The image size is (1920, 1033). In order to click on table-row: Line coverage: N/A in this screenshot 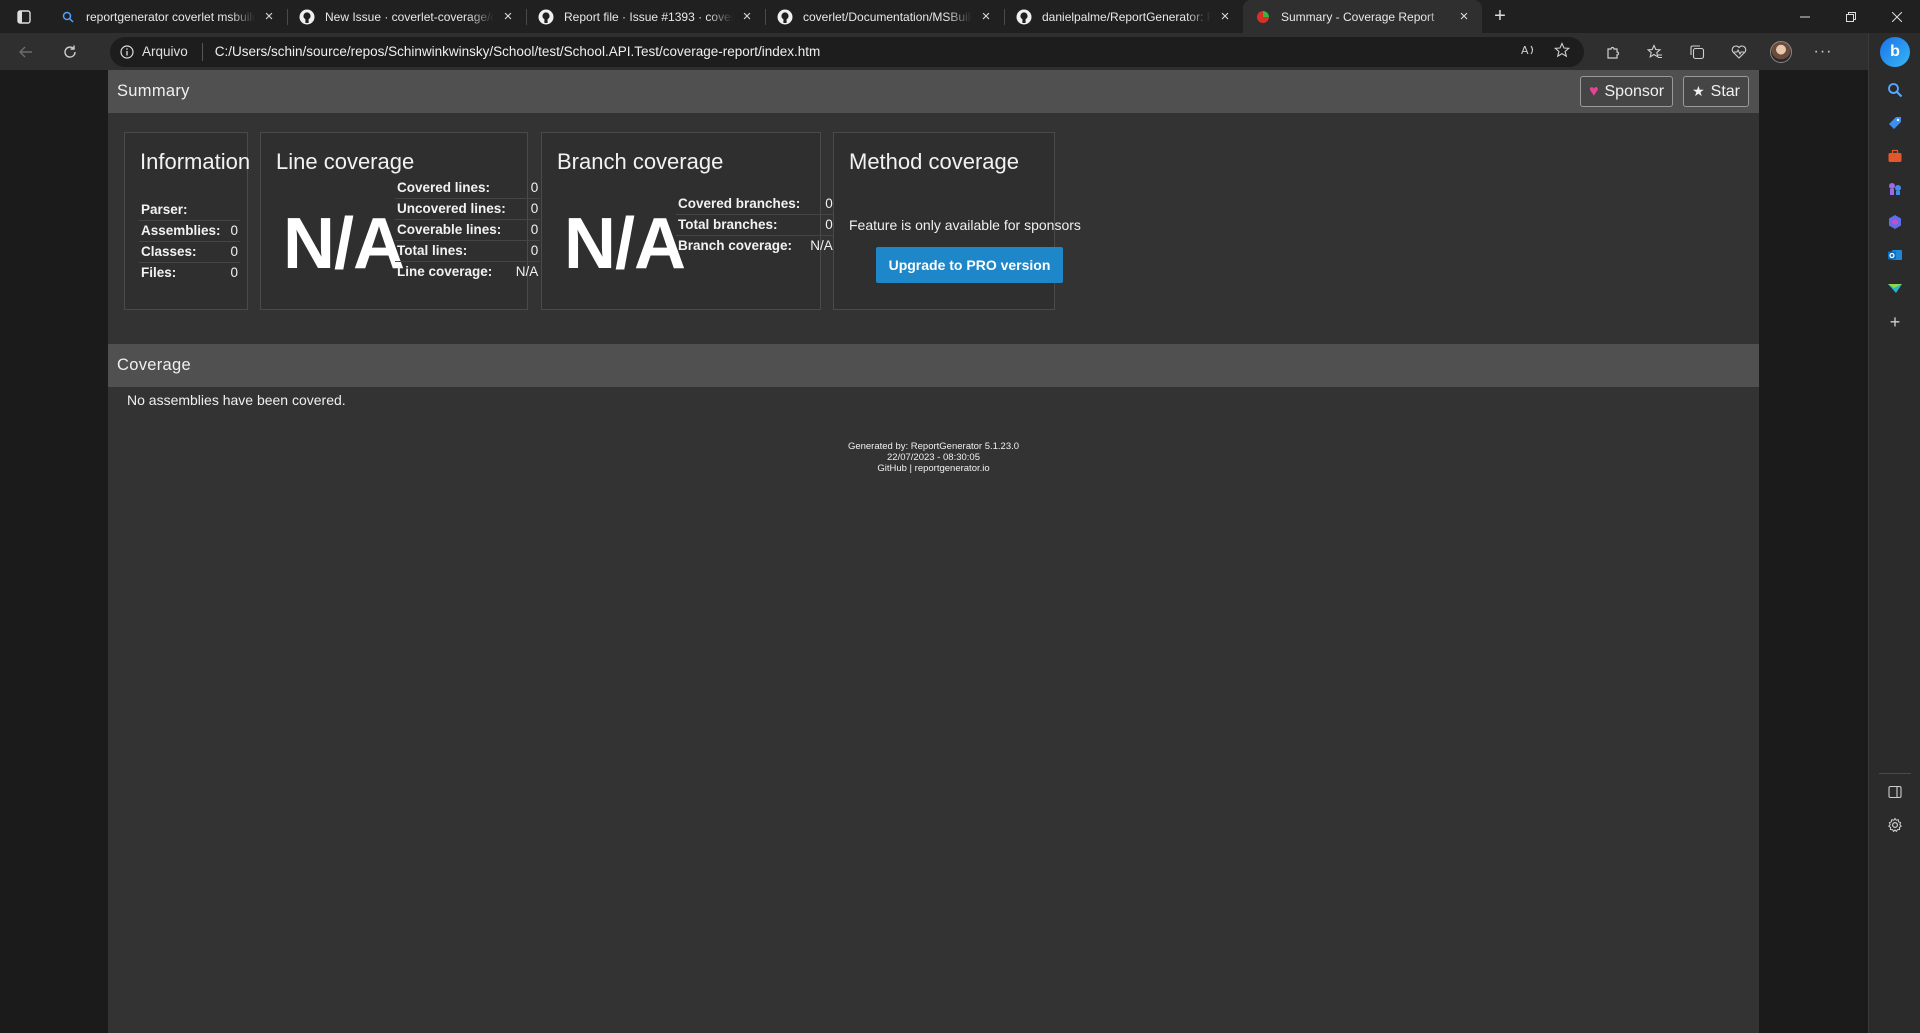, I will do `click(467, 271)`.